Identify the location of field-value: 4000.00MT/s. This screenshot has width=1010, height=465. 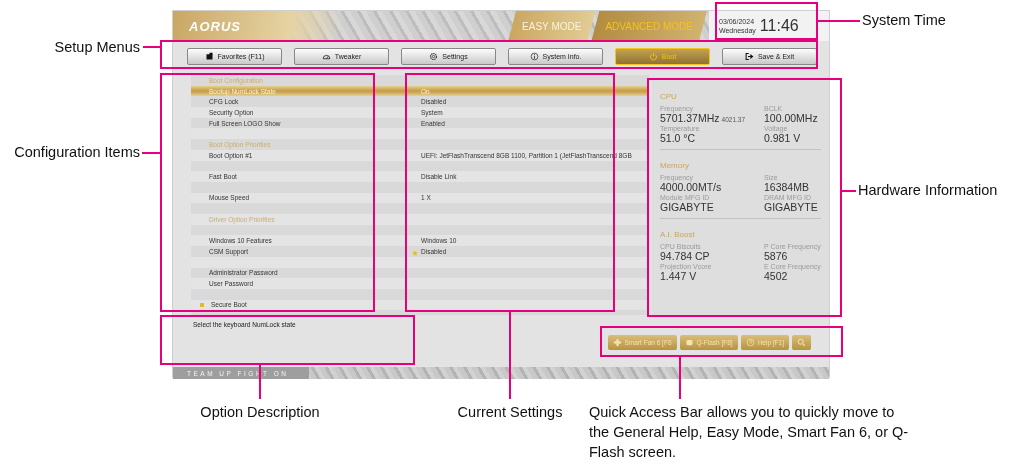
(691, 187).